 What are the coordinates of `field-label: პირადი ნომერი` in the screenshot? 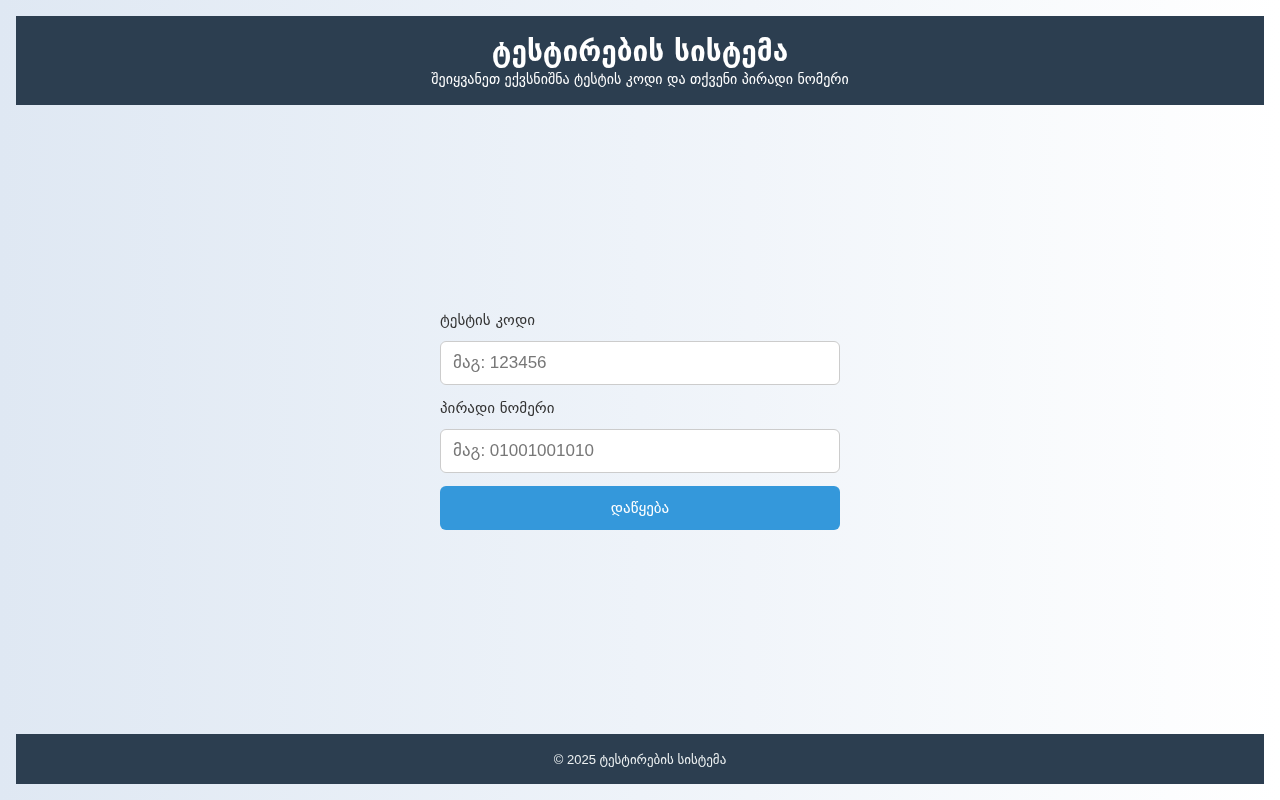 It's located at (497, 408).